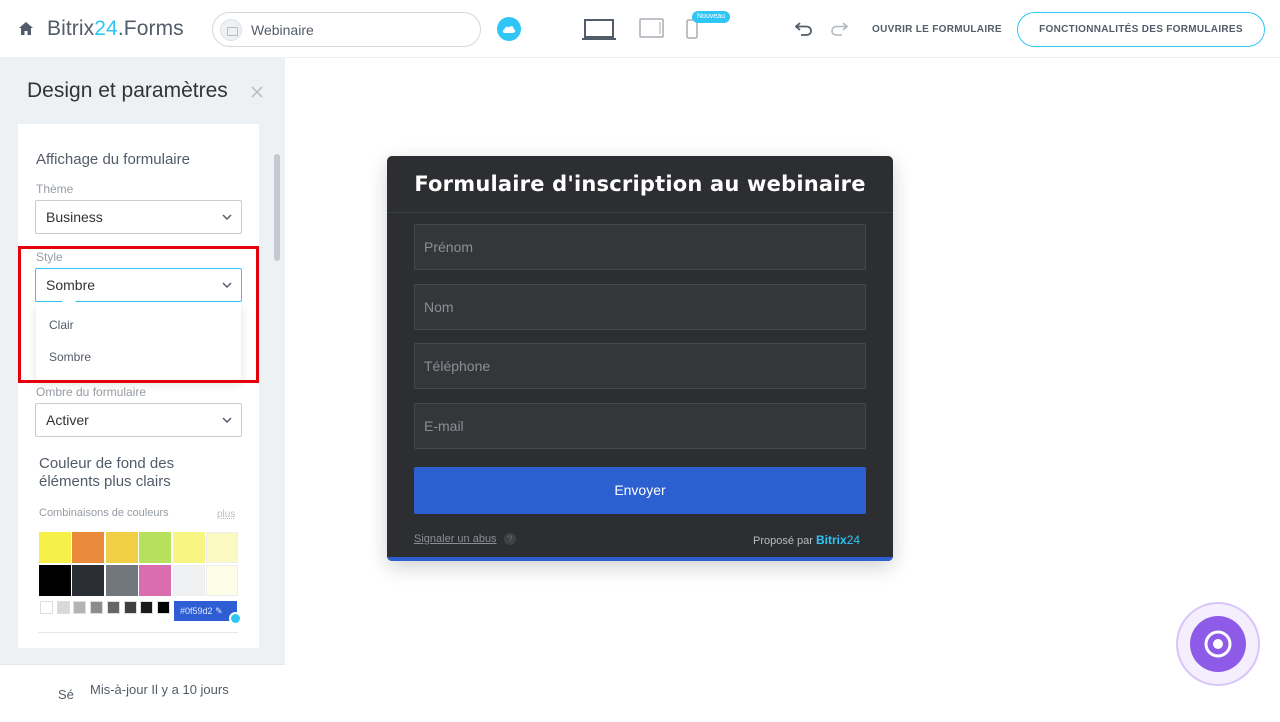 The image size is (1280, 722). I want to click on chat-widget-button, so click(1218, 644).